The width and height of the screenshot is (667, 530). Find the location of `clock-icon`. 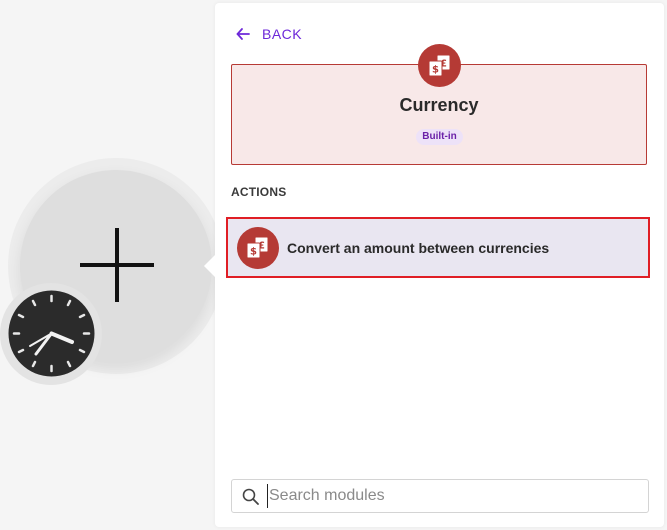

clock-icon is located at coordinates (51, 333).